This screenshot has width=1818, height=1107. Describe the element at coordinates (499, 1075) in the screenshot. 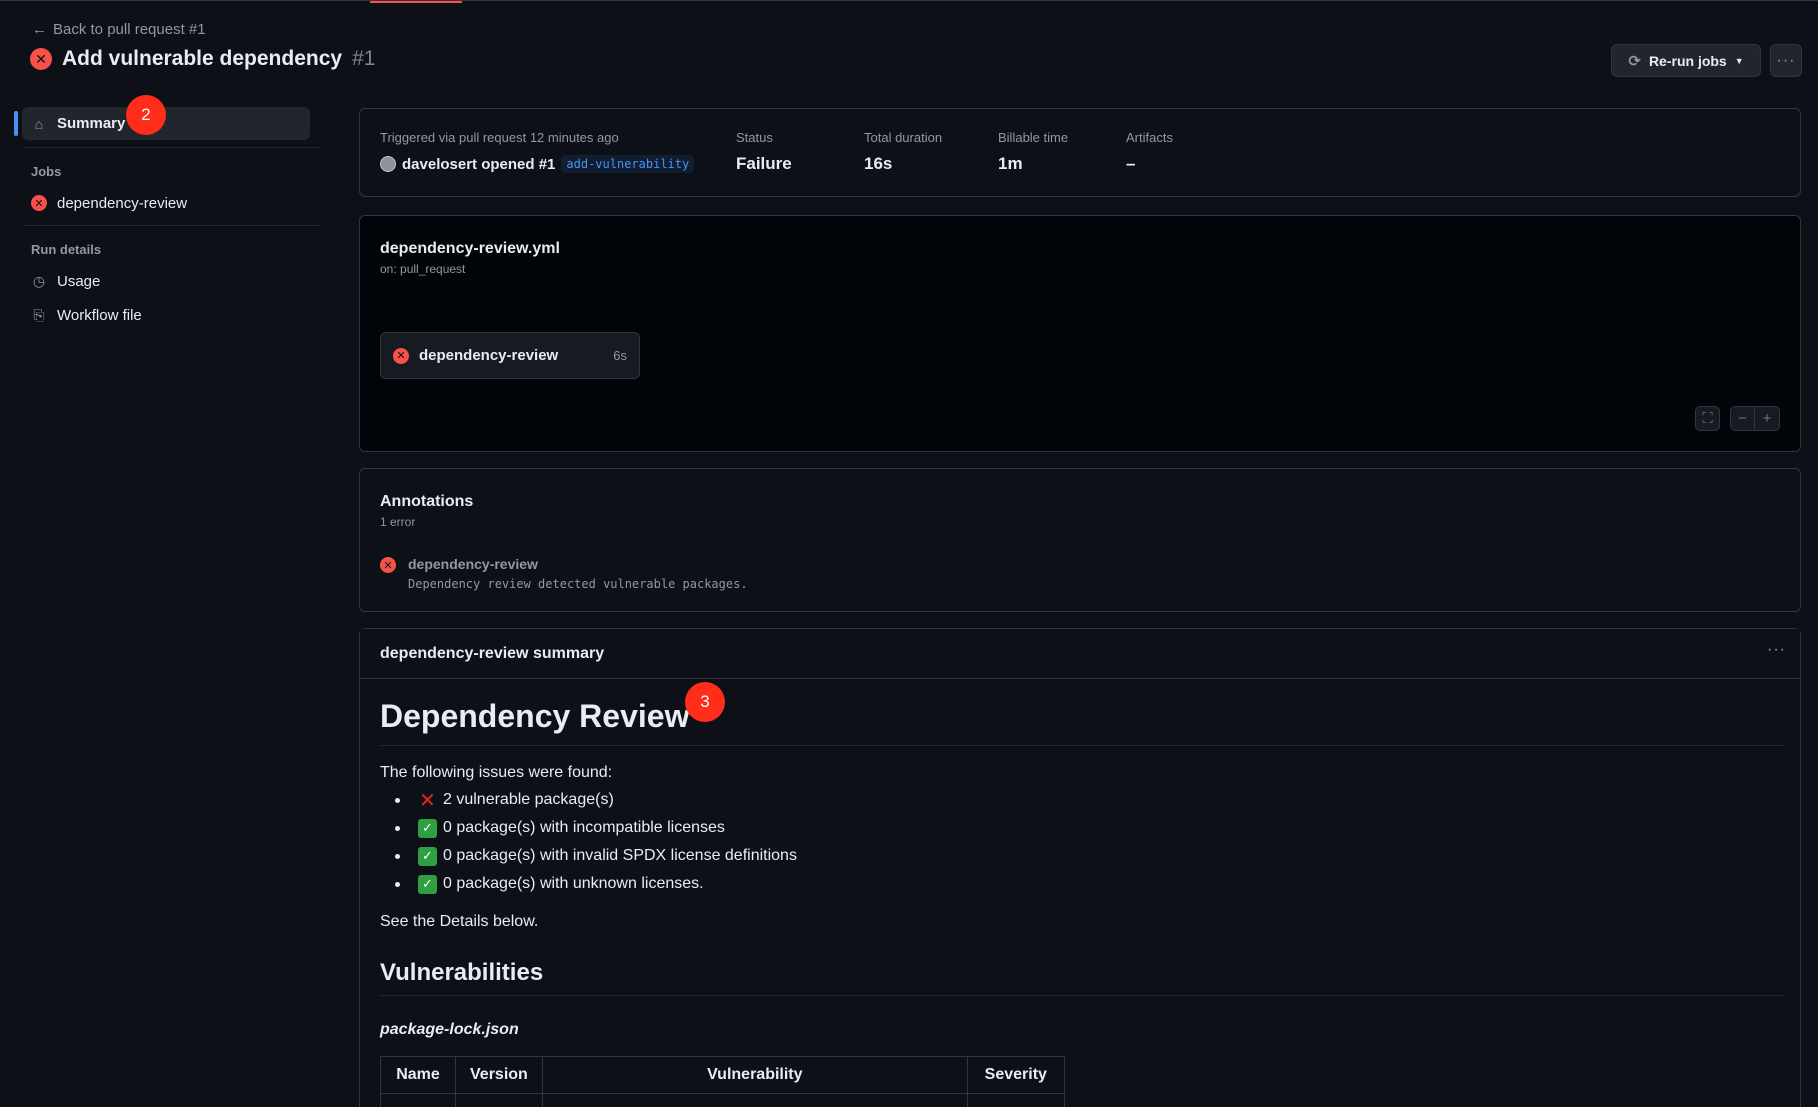

I see `column-header-version: Version` at that location.